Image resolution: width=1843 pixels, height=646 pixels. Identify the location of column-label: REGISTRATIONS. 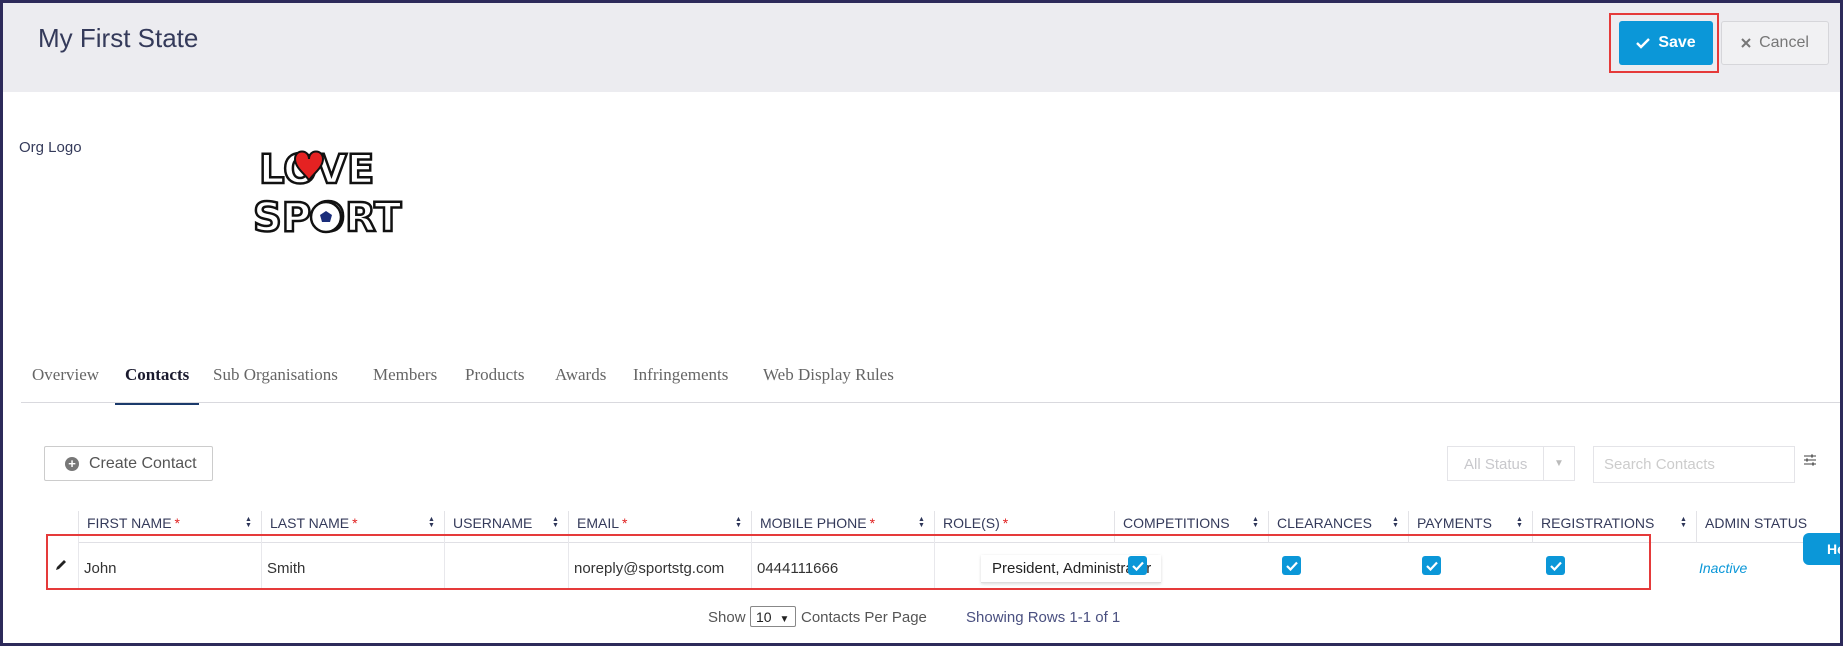
(1598, 523).